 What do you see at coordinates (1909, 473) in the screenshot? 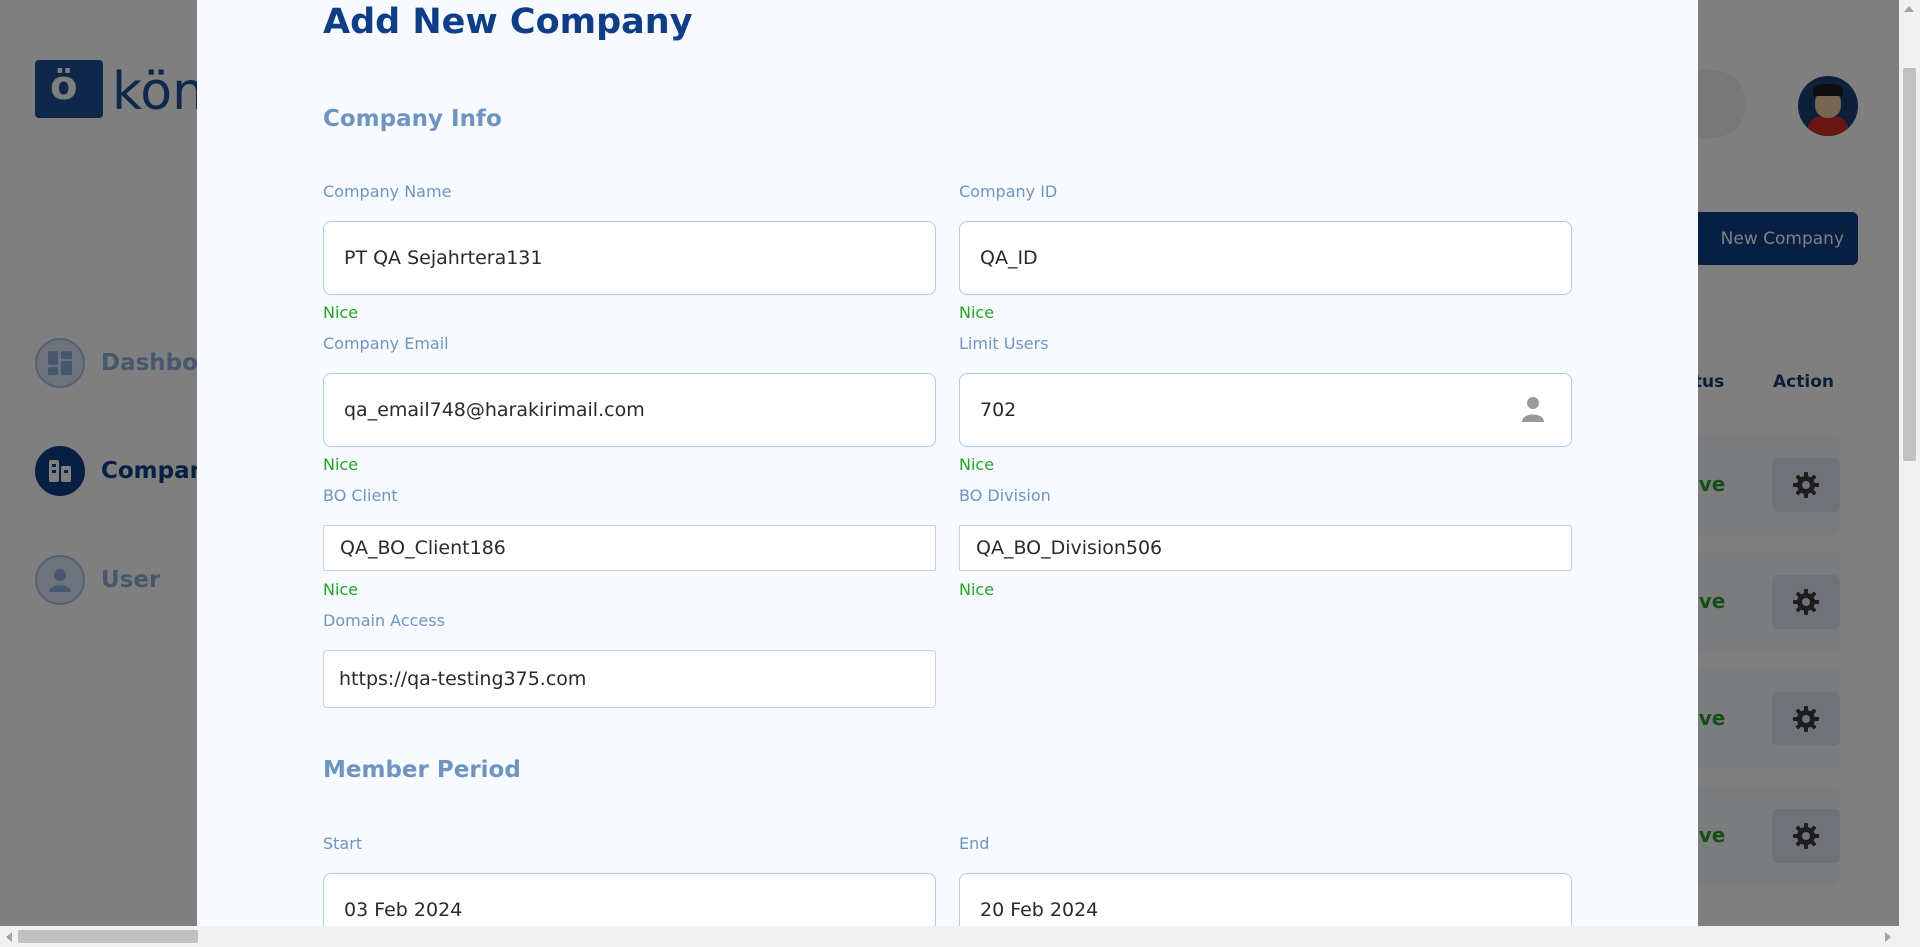
I see `vertical-scrollbar` at bounding box center [1909, 473].